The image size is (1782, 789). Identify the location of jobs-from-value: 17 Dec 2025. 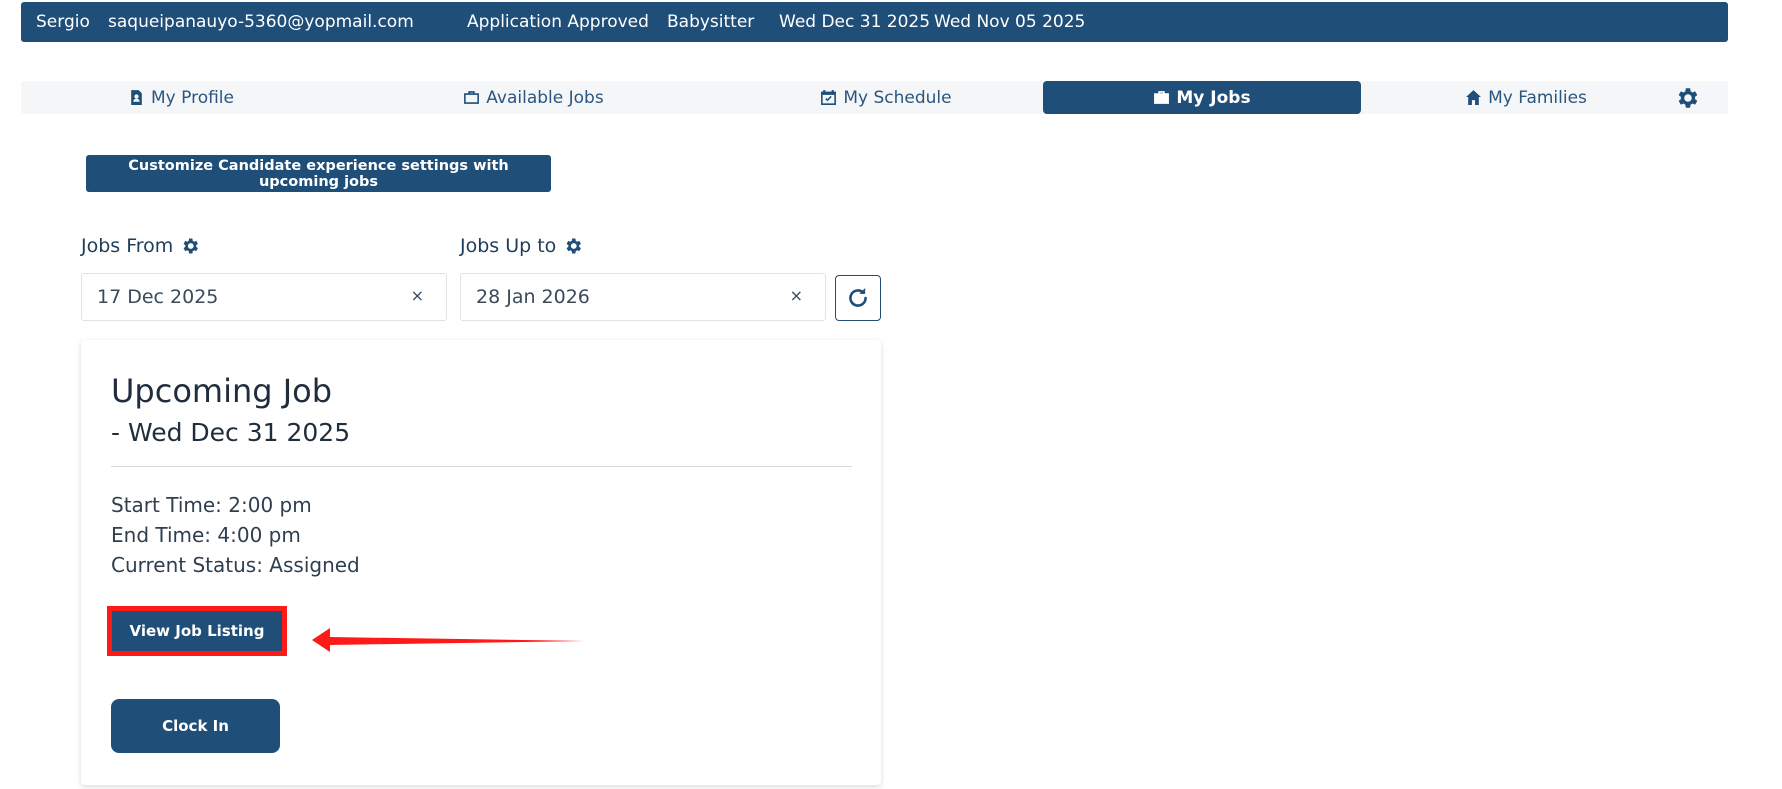
(158, 297).